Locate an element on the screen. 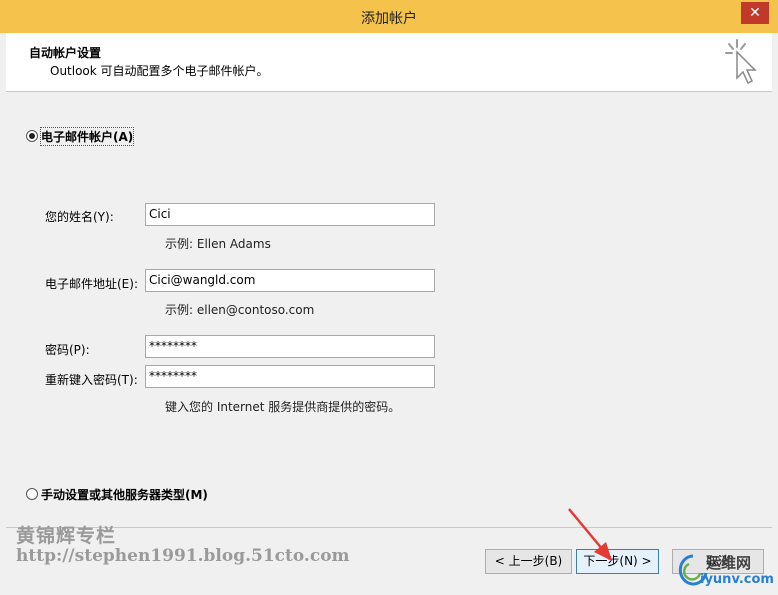 This screenshot has width=778, height=595. logo-url: iyunv.com is located at coordinates (737, 579).